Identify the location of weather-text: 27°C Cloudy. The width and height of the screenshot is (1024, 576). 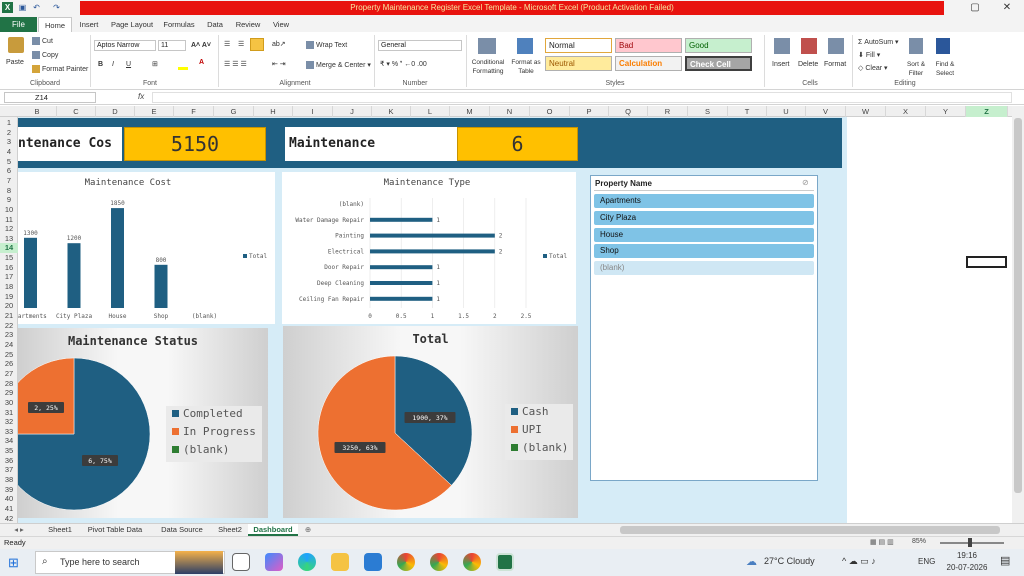
(789, 561).